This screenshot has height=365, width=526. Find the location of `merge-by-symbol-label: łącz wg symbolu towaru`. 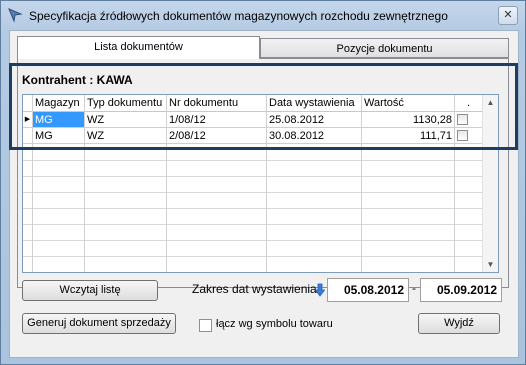

merge-by-symbol-label: łącz wg symbolu towaru is located at coordinates (274, 324).